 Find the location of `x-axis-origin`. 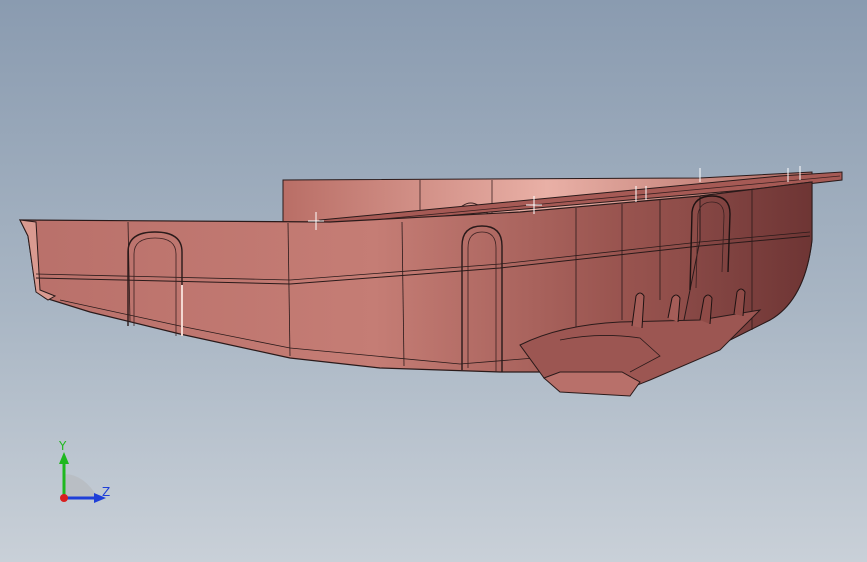

x-axis-origin is located at coordinates (64, 498).